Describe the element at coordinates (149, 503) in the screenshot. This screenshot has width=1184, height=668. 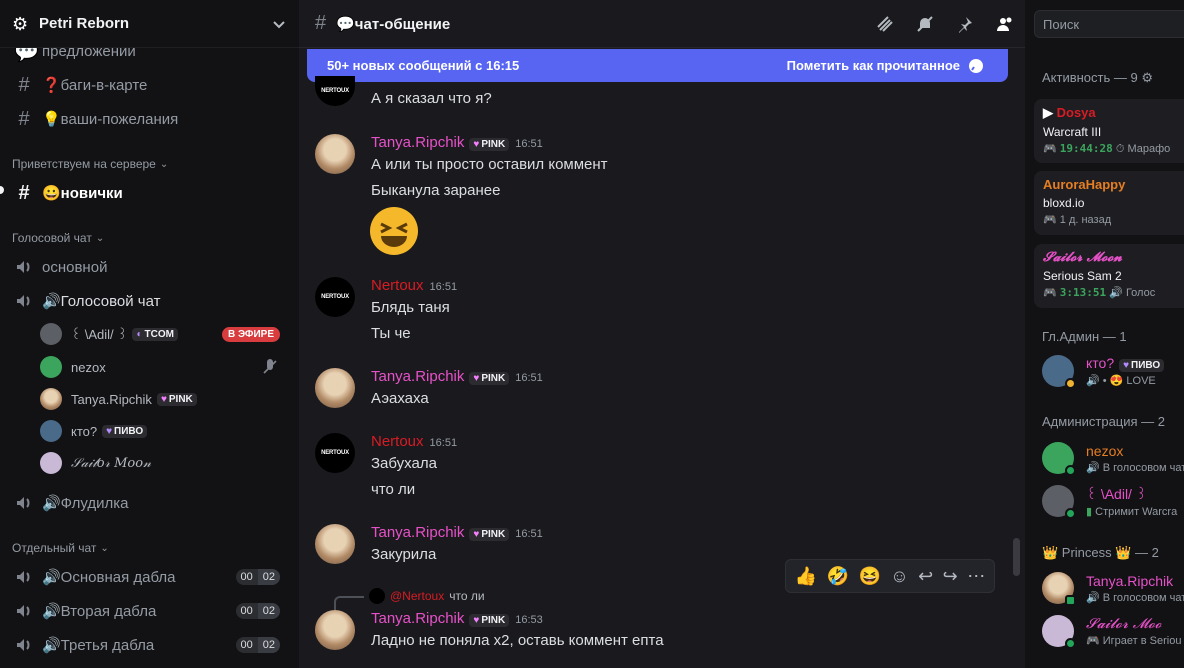
I see `voice-channel-floodilka: 🔊Флудилка` at that location.